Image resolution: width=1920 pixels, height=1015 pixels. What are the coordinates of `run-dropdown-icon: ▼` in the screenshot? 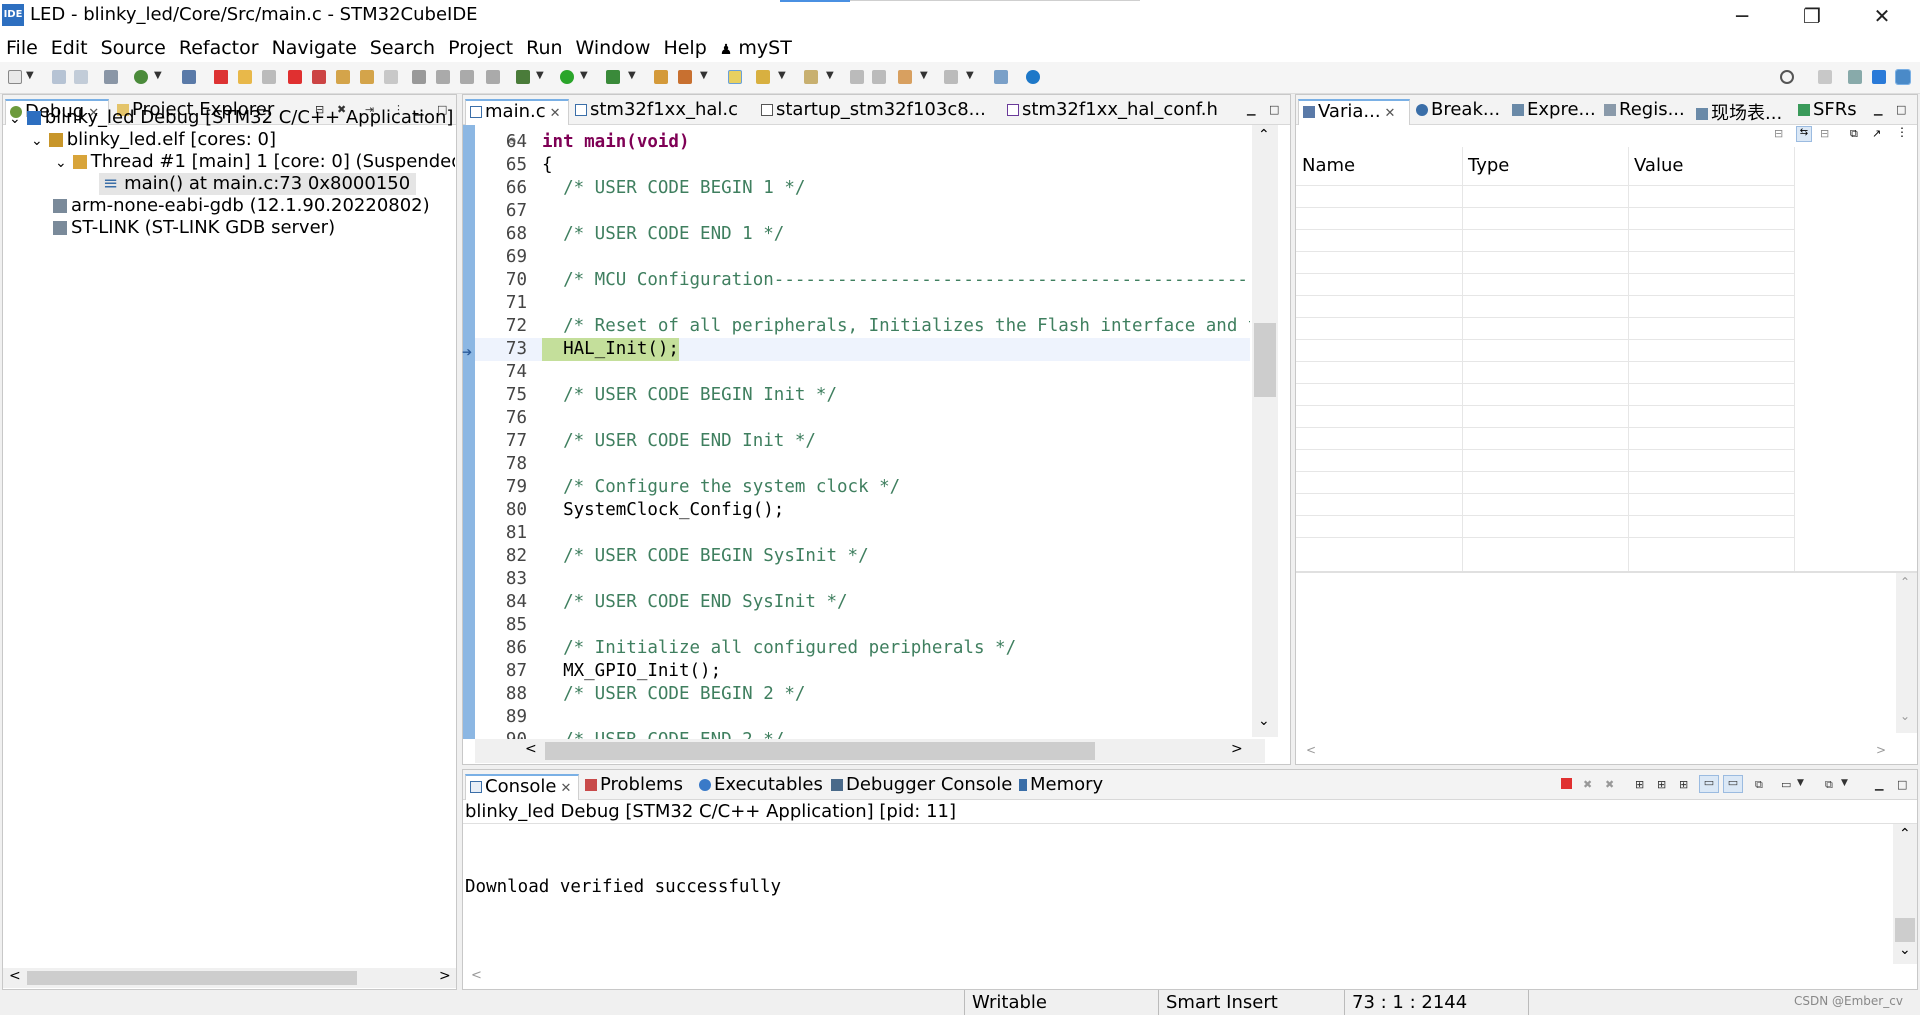 It's located at (584, 75).